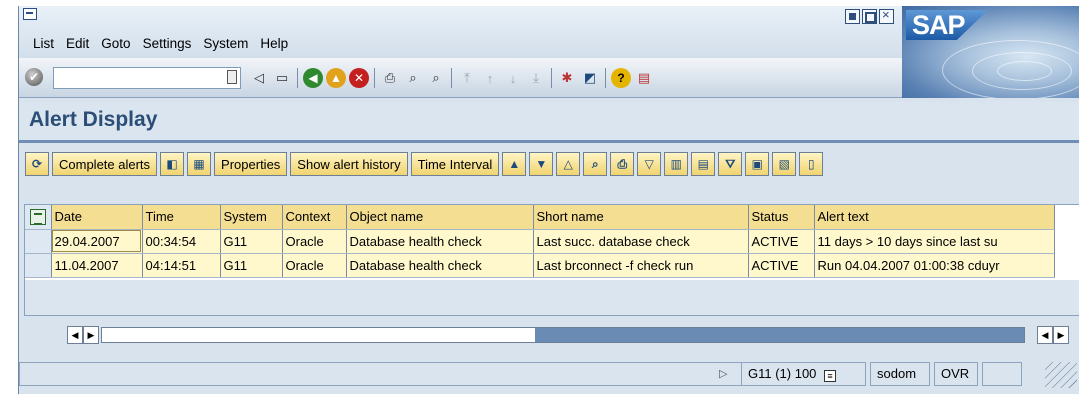  What do you see at coordinates (803, 374) in the screenshot?
I see `system-info-field: G11 (1) 100 ≡` at bounding box center [803, 374].